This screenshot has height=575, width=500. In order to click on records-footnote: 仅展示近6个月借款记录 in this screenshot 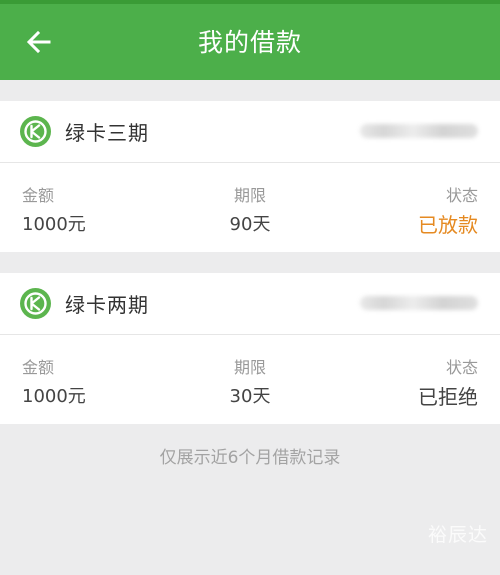, I will do `click(250, 458)`.